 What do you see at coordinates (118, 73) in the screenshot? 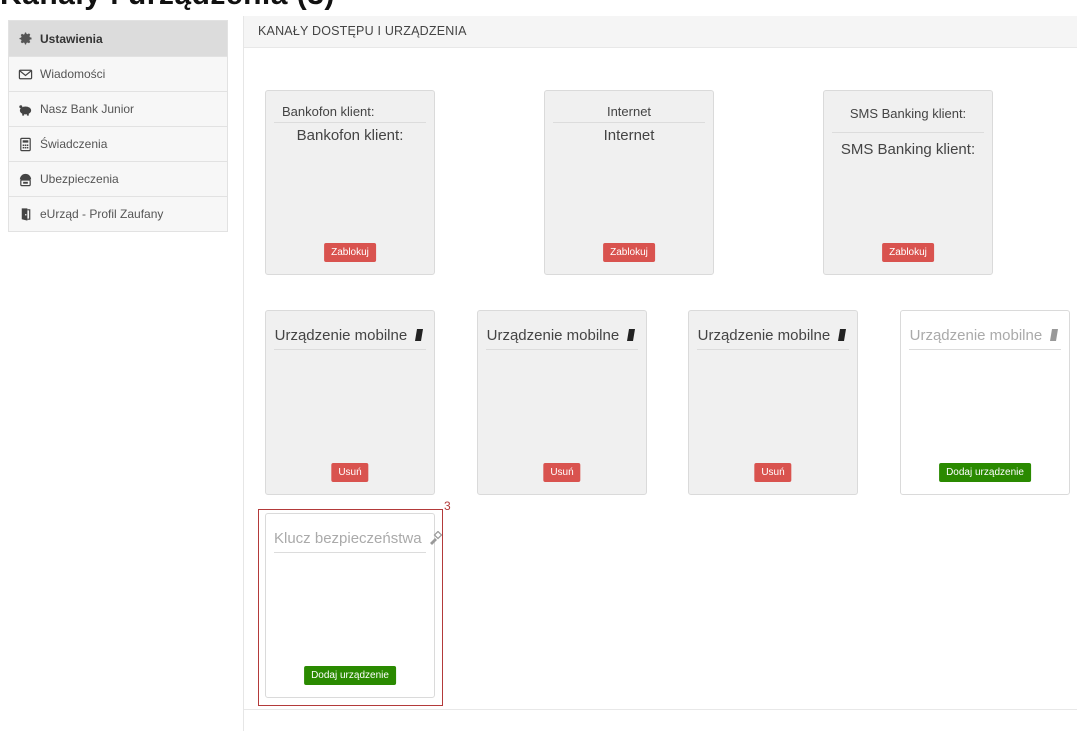
I see `sidebar-item-messages: Wiadomości` at bounding box center [118, 73].